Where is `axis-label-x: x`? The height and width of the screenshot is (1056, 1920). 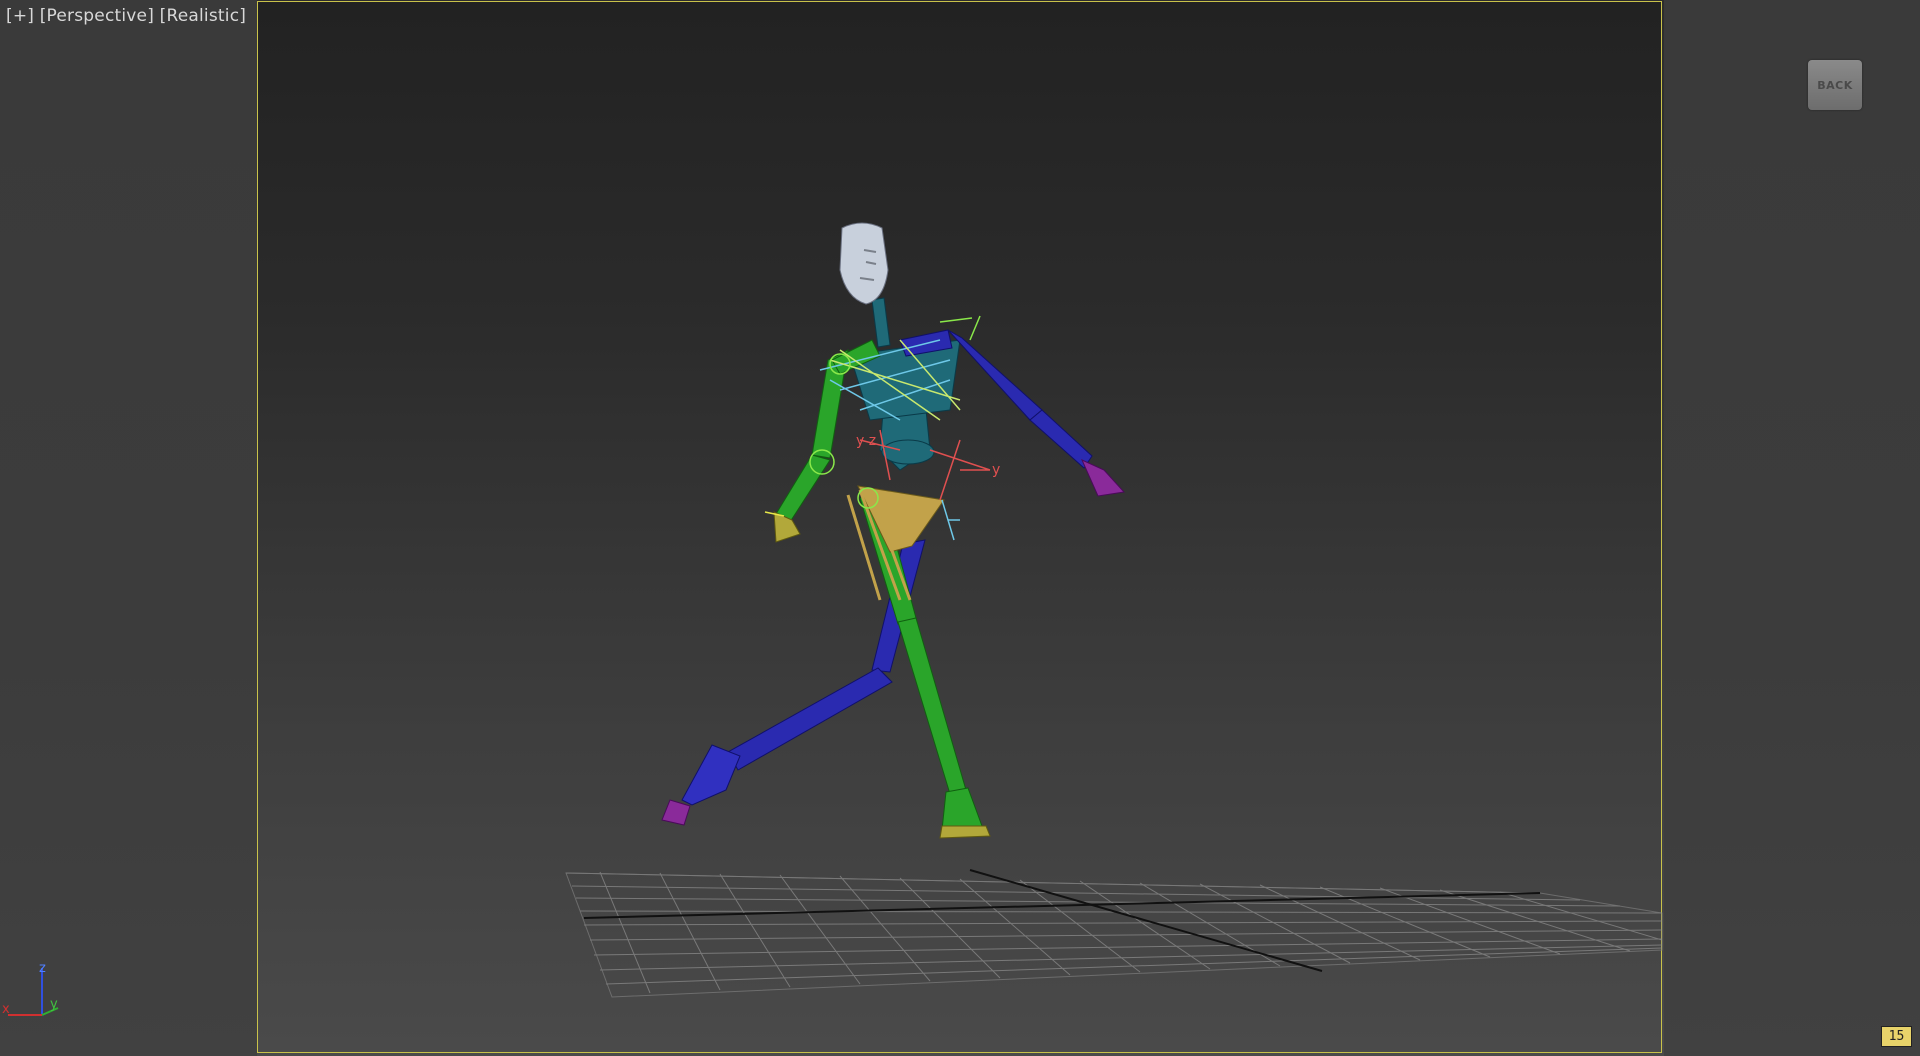
axis-label-x: x is located at coordinates (6, 1009).